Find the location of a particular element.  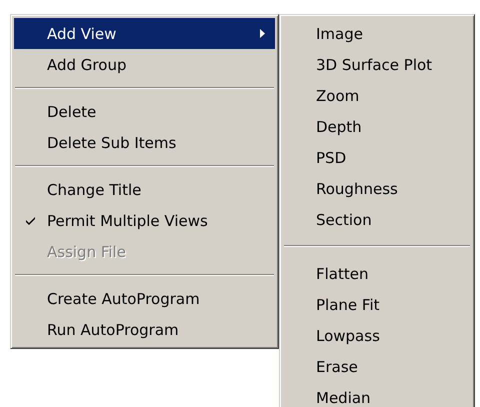

menu-item: Roughness is located at coordinates (377, 188).